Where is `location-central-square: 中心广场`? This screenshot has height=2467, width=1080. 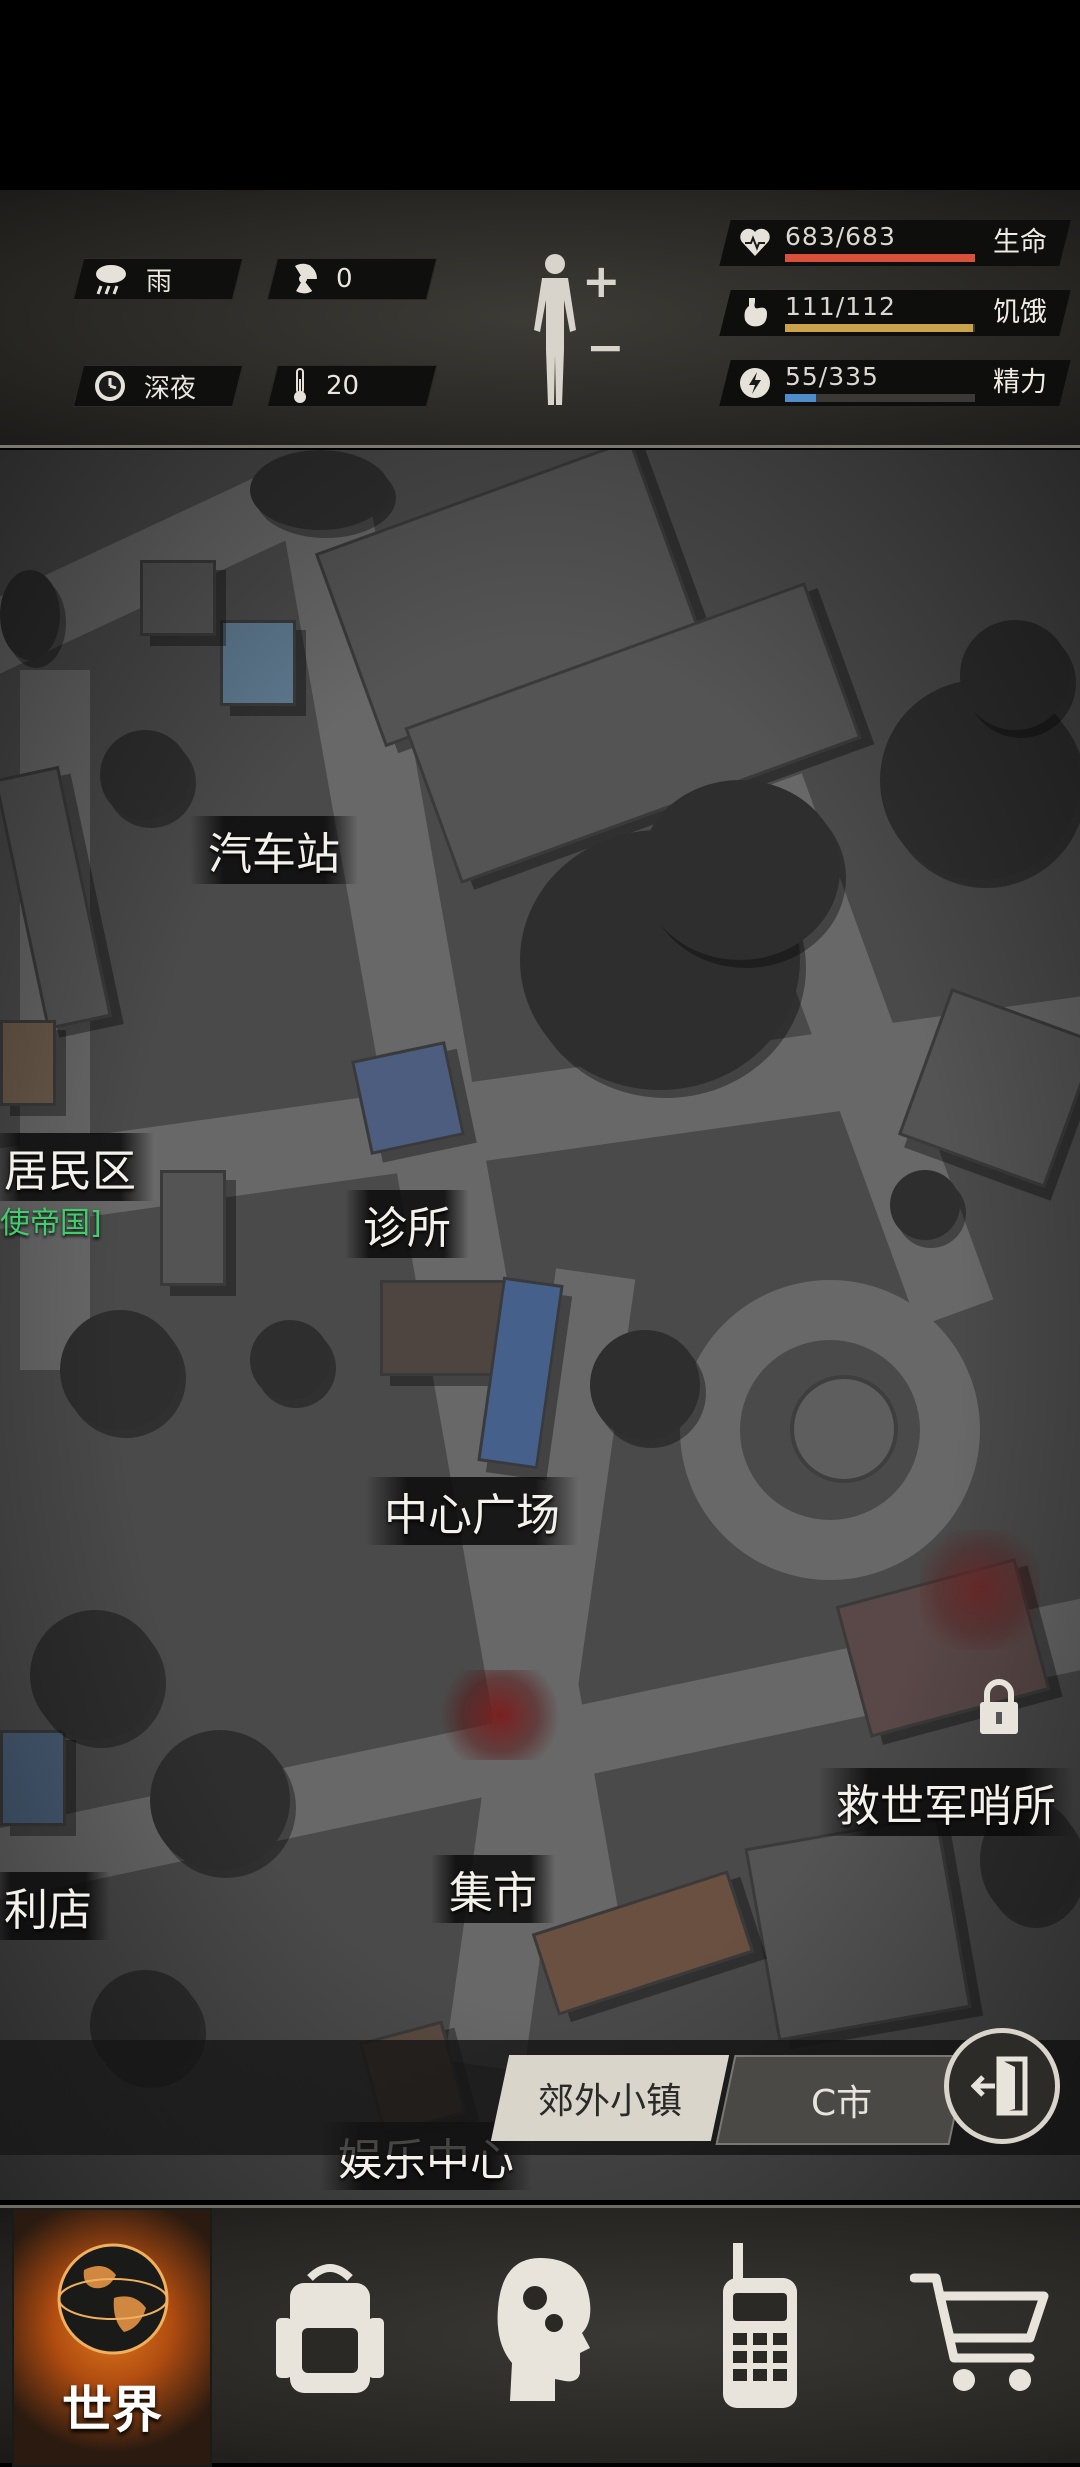
location-central-square: 中心广场 is located at coordinates (472, 1511).